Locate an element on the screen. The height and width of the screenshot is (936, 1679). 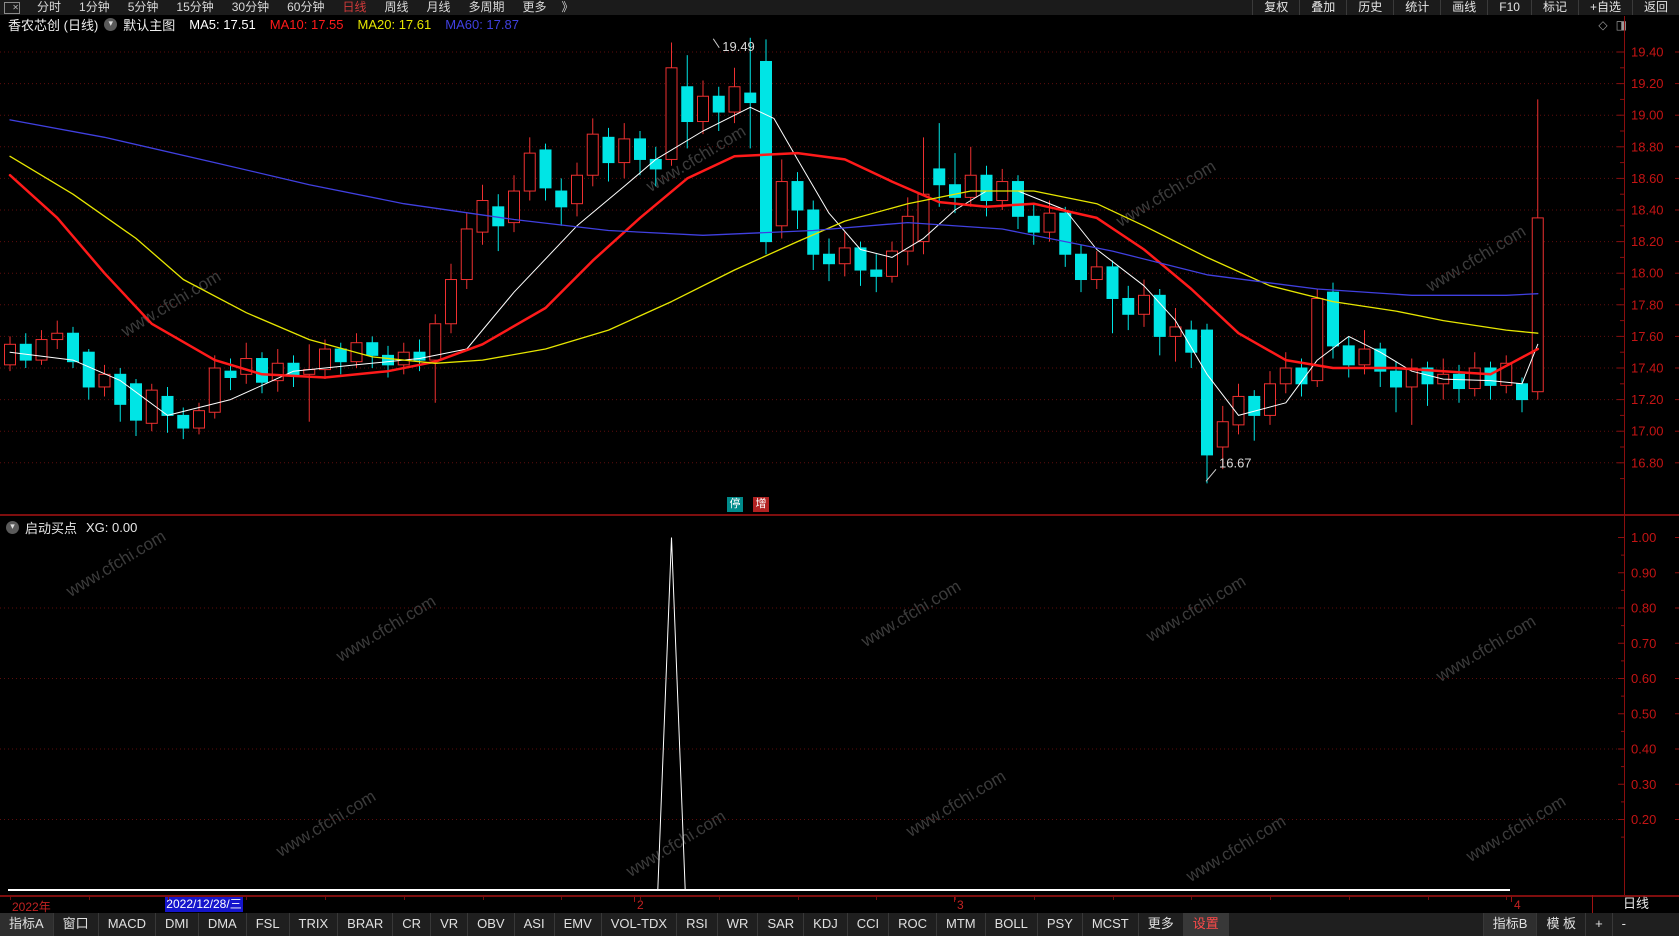
toolbar-item-窗口: 窗口 is located at coordinates (76, 924).